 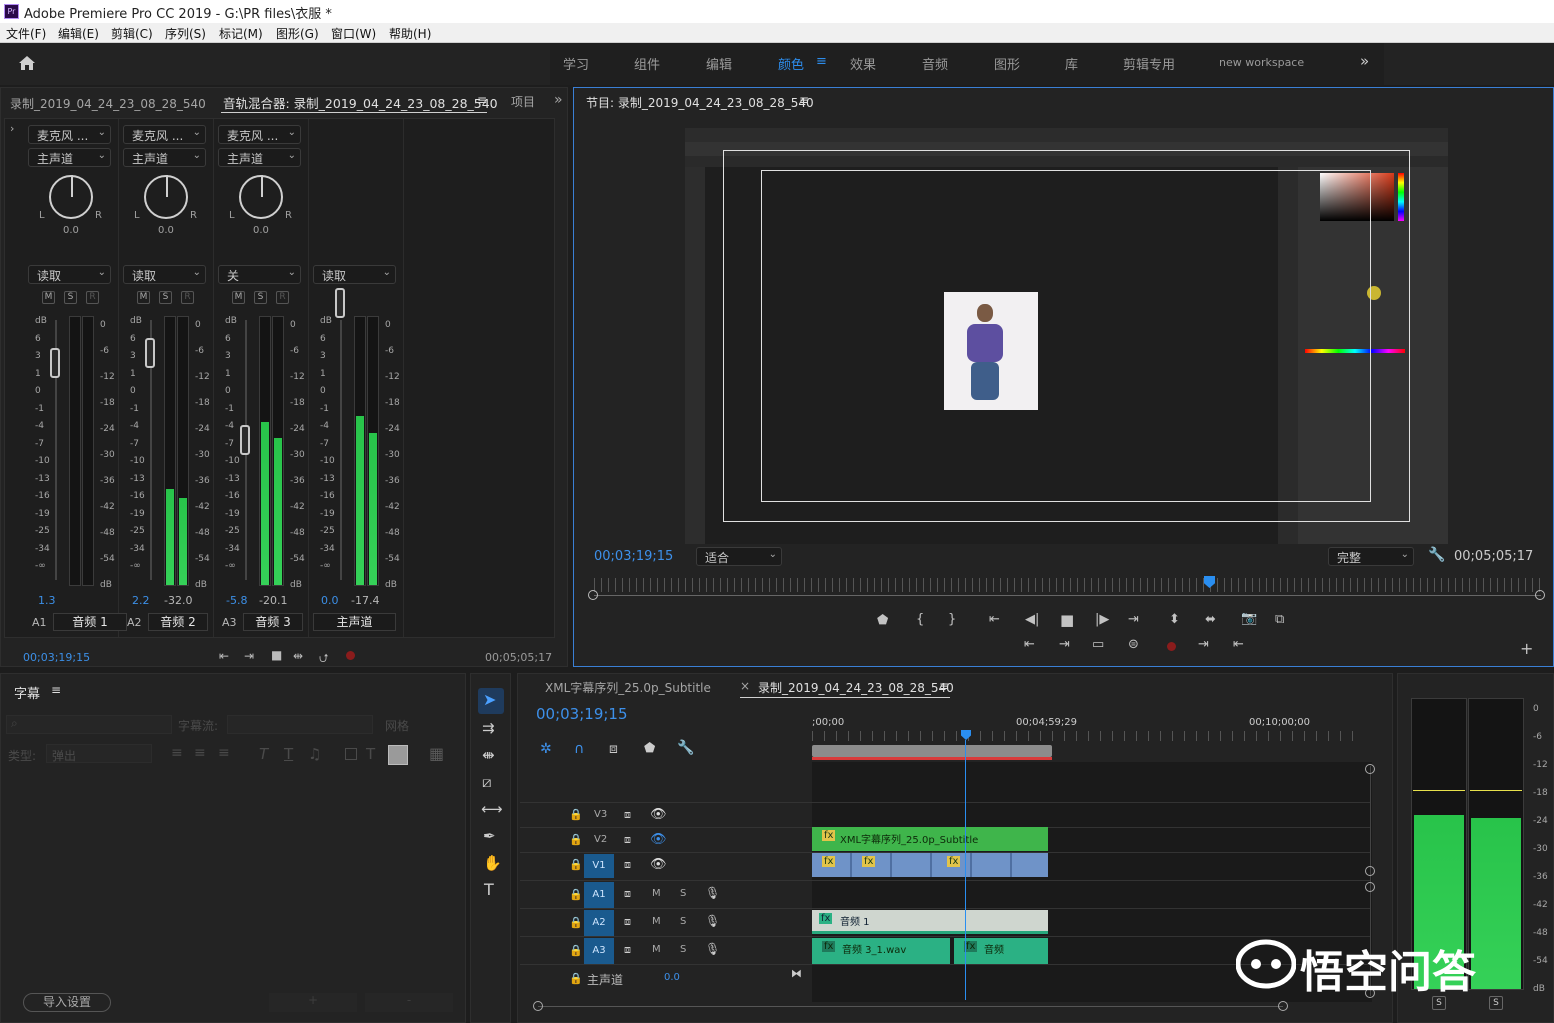 I want to click on a1-mute: M, so click(x=656, y=893).